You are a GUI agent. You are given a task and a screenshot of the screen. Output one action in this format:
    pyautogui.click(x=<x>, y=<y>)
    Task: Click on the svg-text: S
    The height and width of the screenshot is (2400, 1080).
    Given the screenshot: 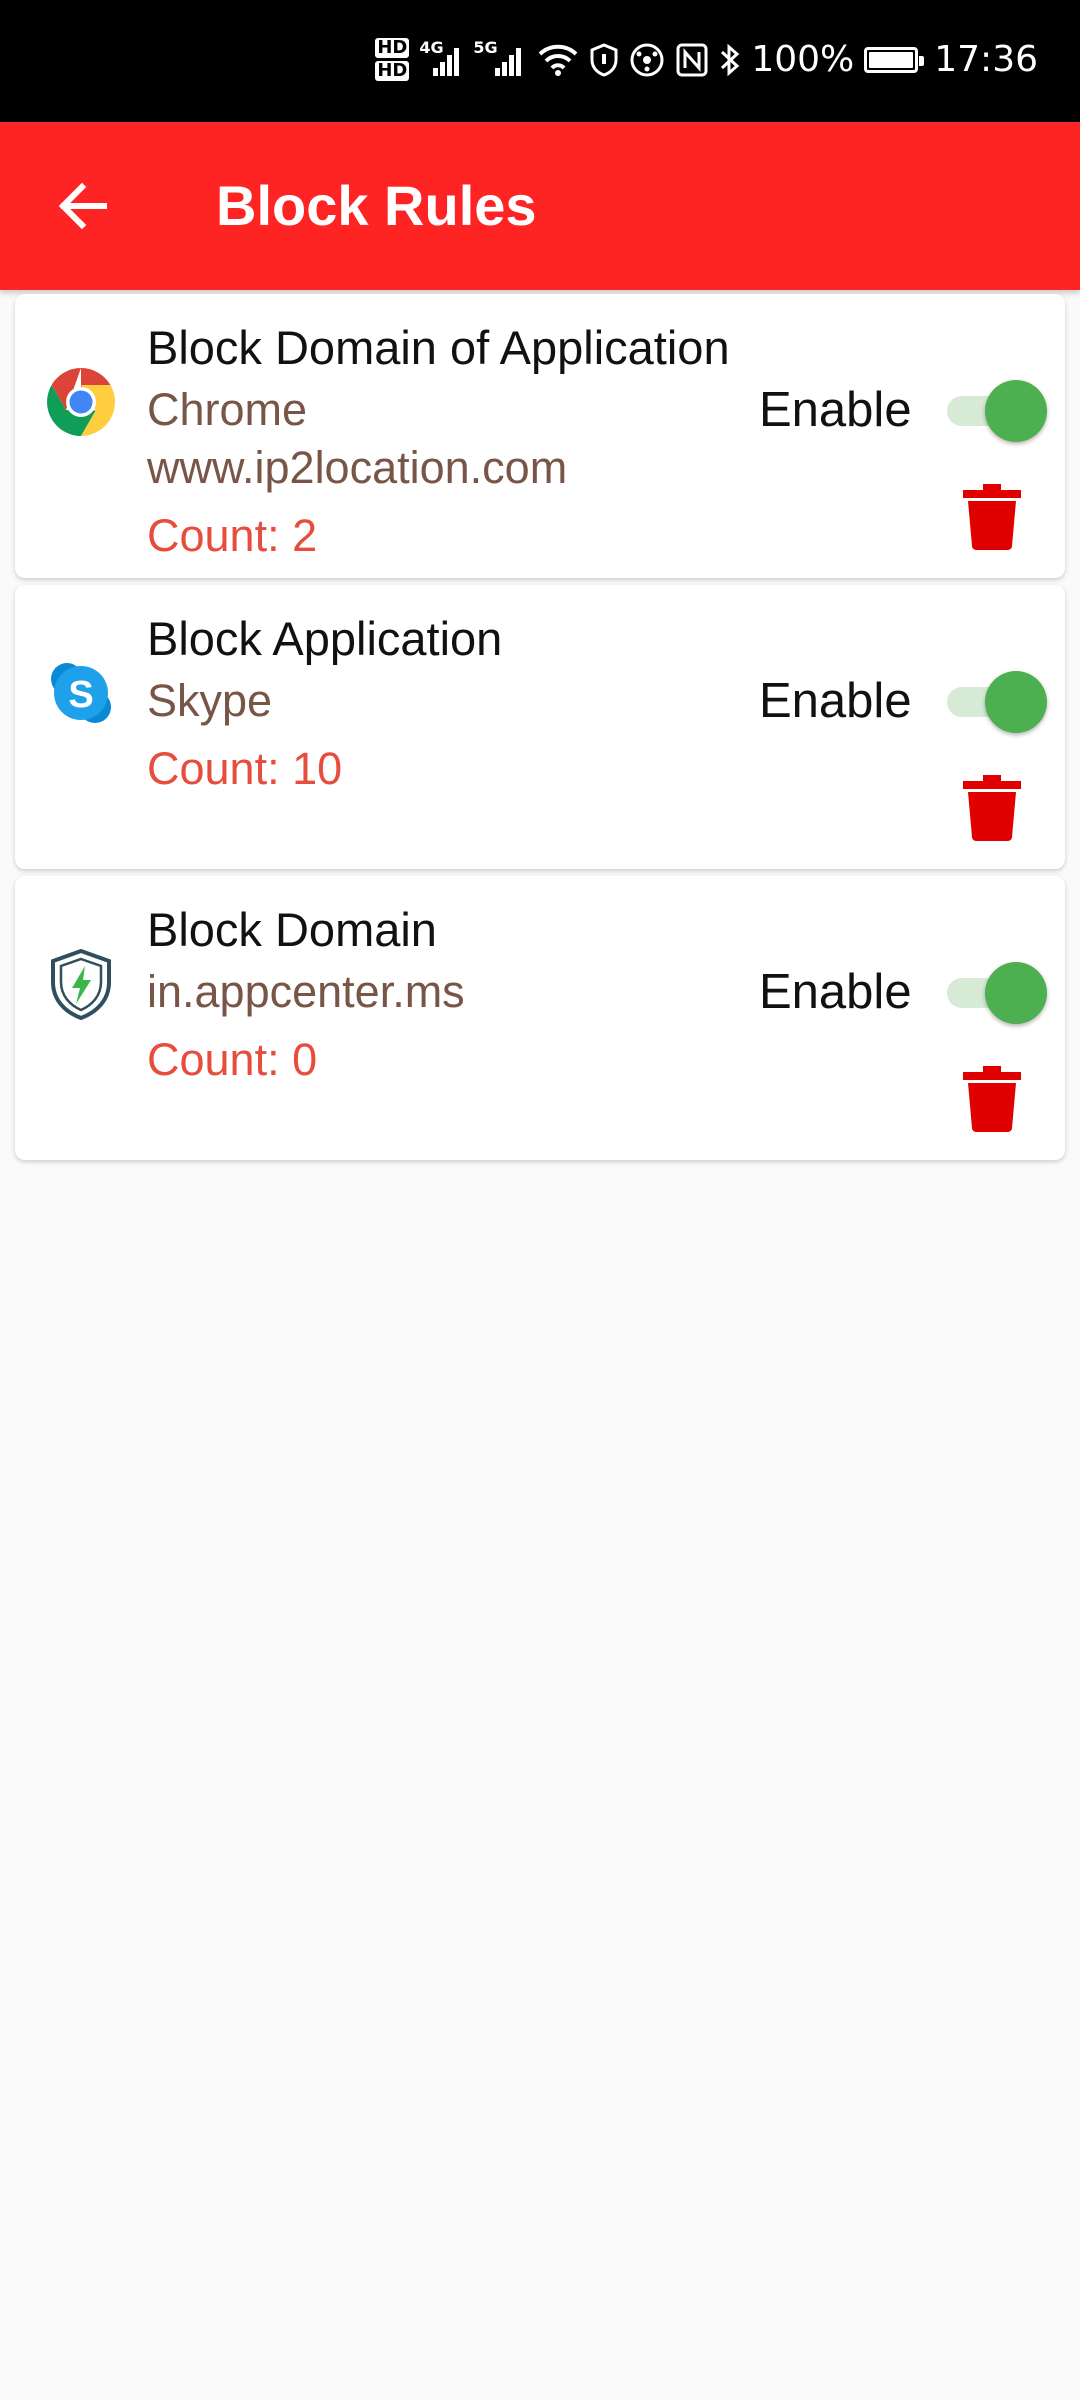 What is the action you would take?
    pyautogui.click(x=80, y=695)
    